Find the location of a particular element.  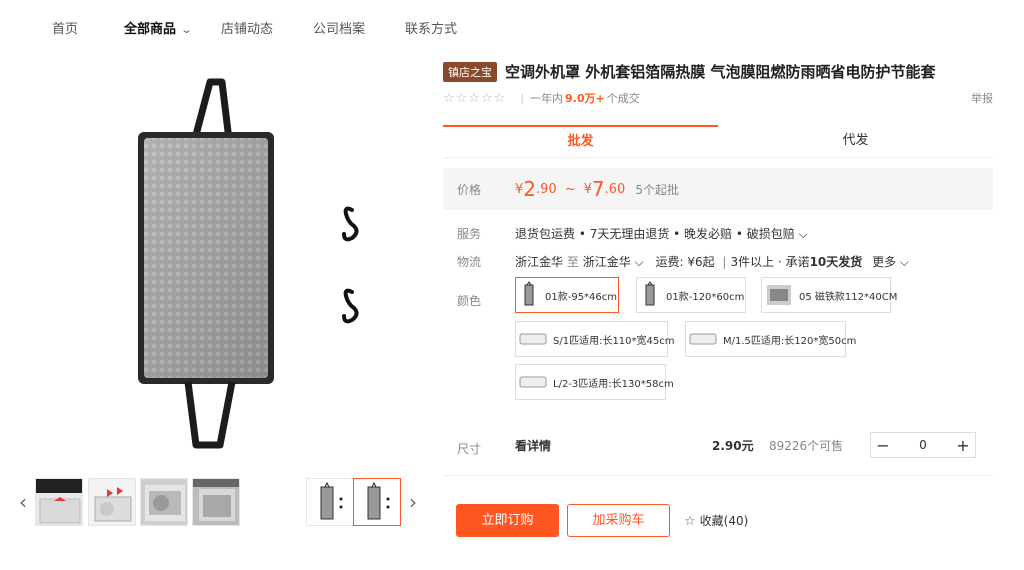

price-low-dec: .90 is located at coordinates (546, 189).